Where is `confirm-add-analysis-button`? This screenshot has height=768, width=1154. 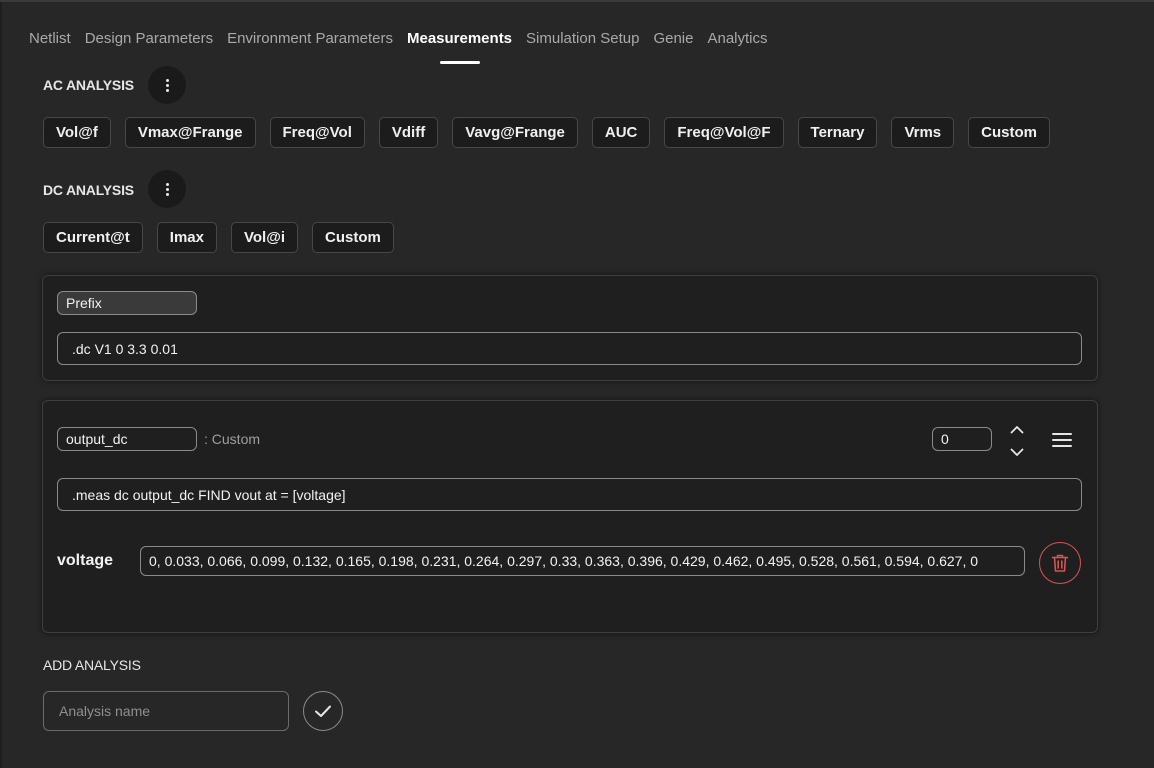 confirm-add-analysis-button is located at coordinates (323, 711).